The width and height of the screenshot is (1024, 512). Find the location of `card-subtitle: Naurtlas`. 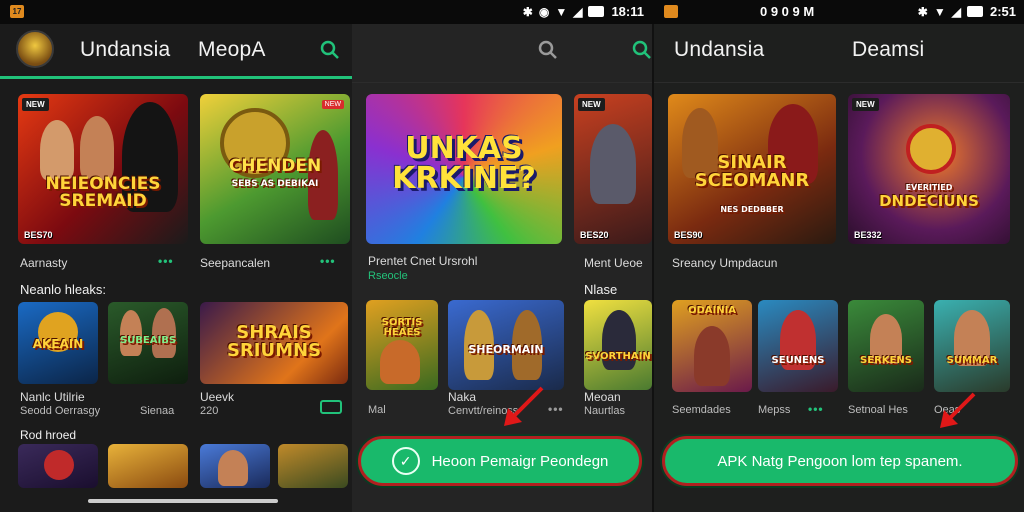

card-subtitle: Naurtlas is located at coordinates (604, 411).